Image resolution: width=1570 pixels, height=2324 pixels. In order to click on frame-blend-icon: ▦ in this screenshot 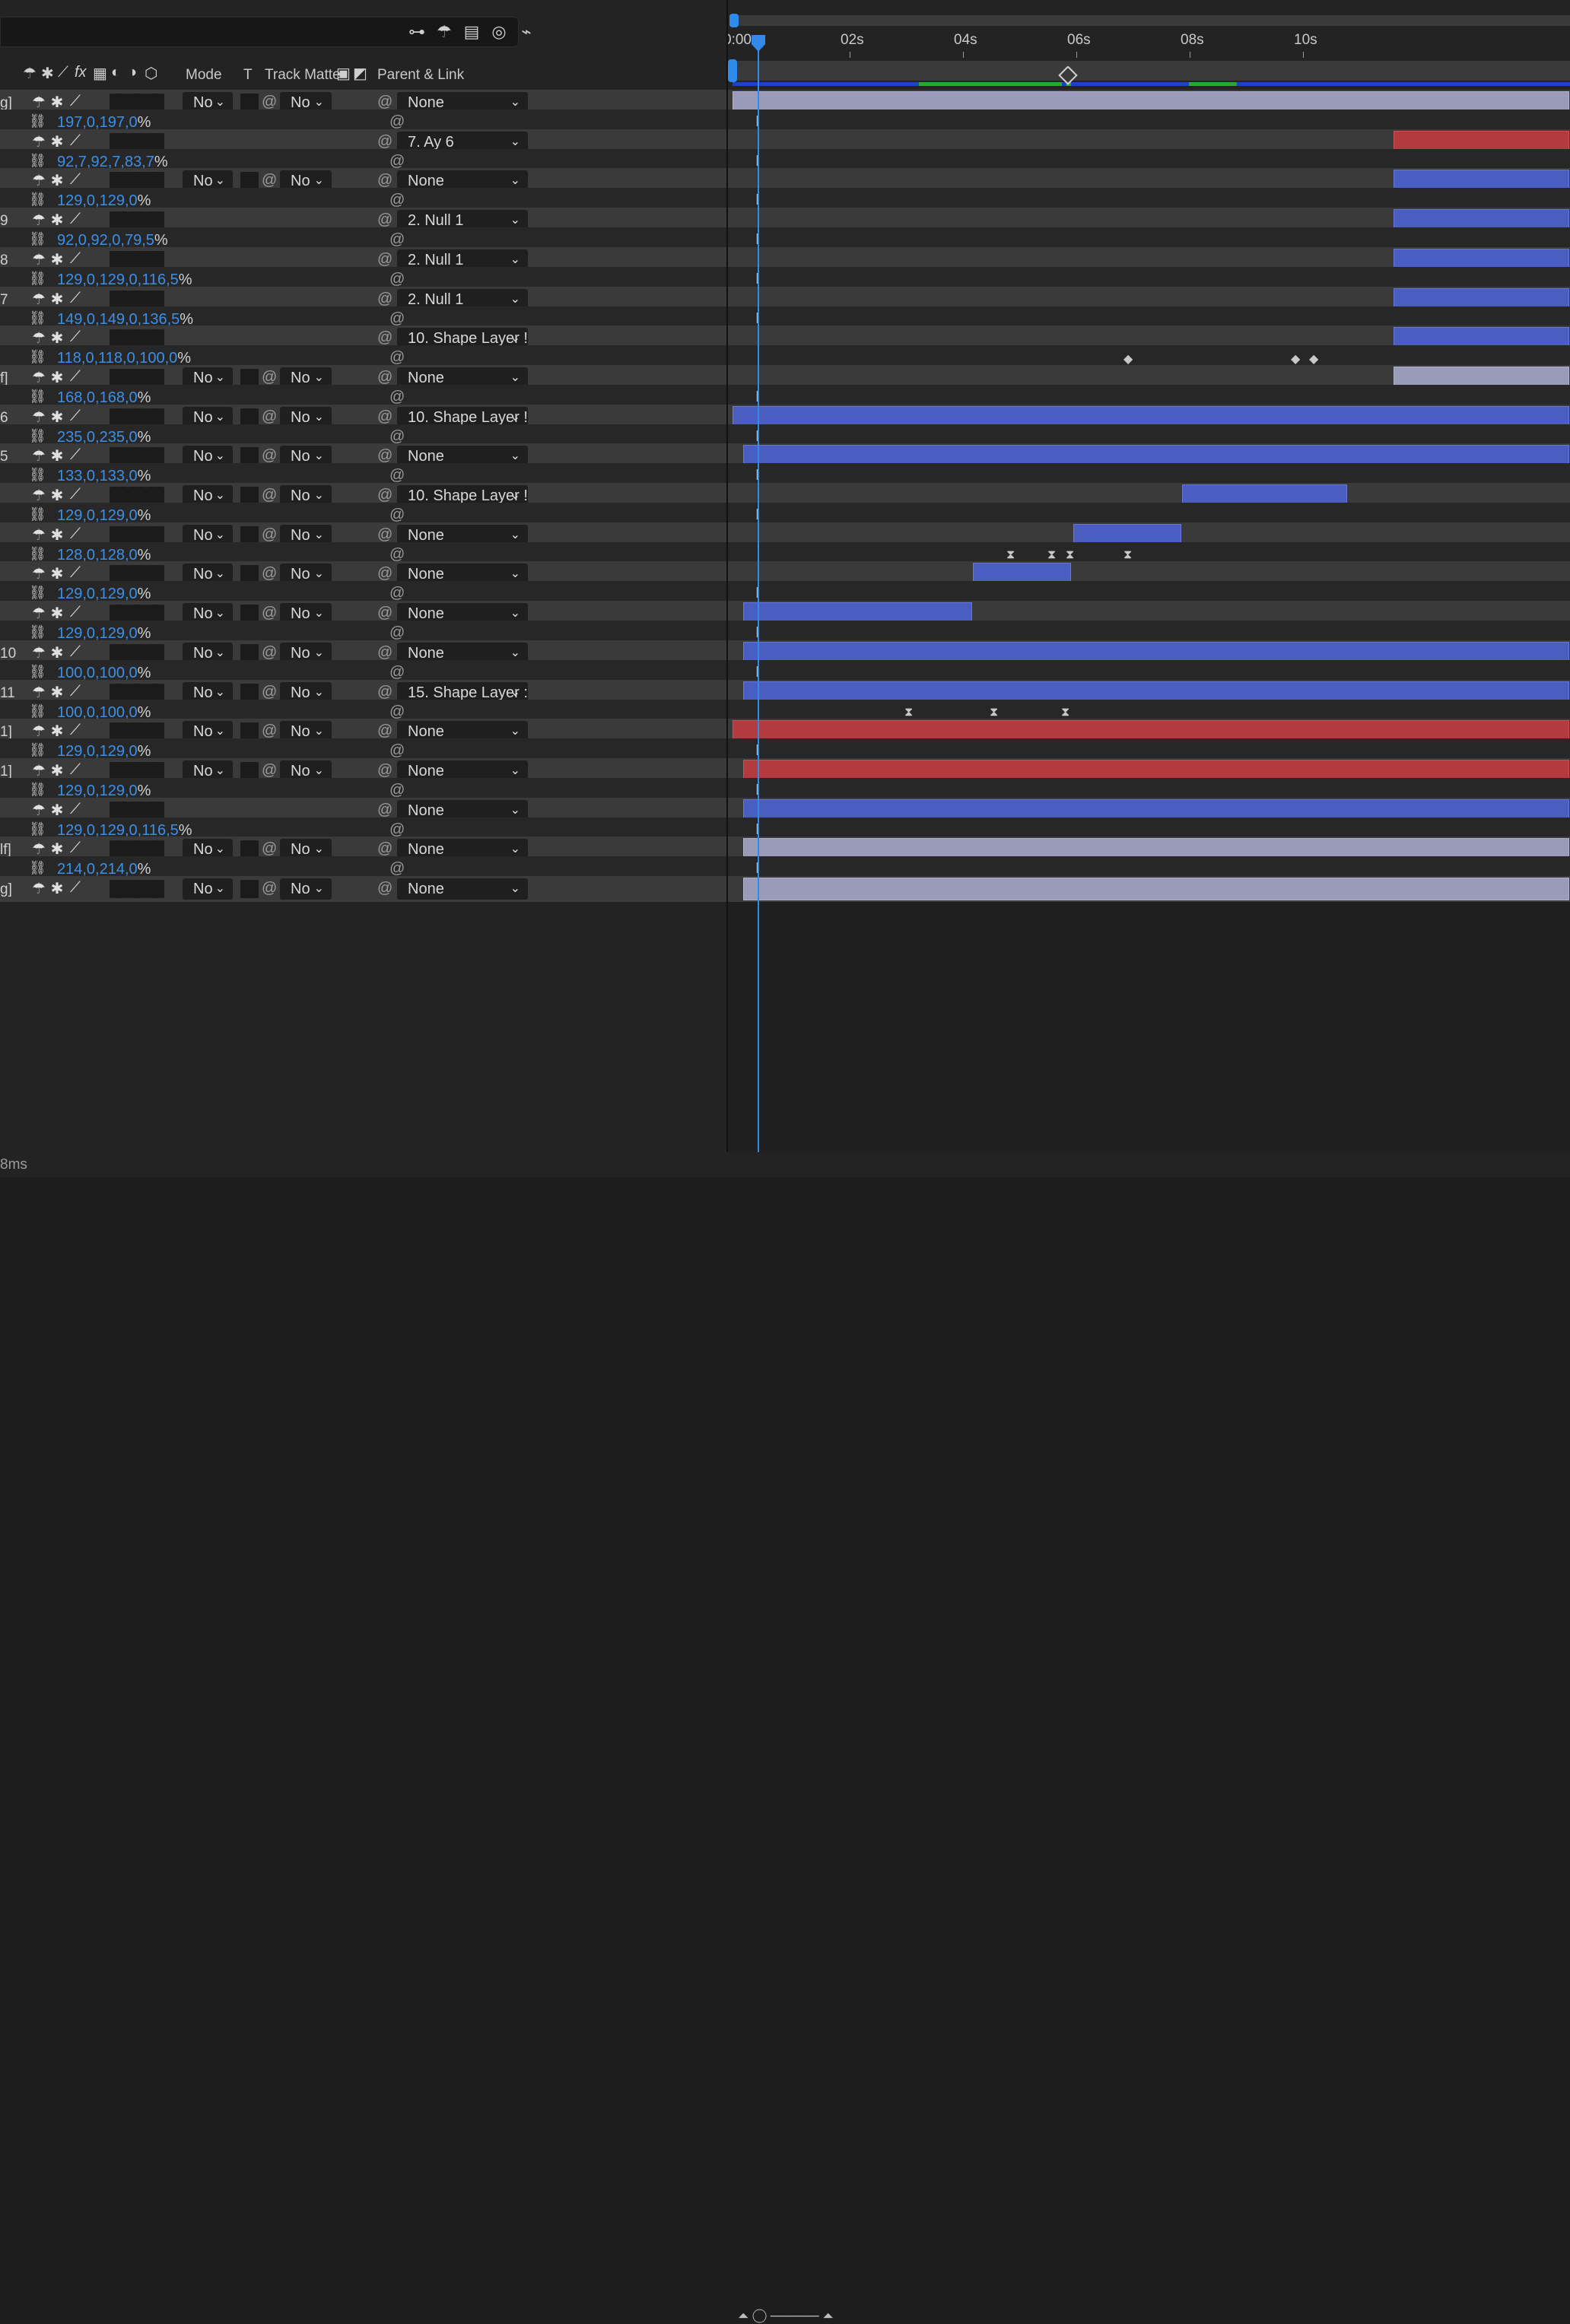, I will do `click(100, 73)`.